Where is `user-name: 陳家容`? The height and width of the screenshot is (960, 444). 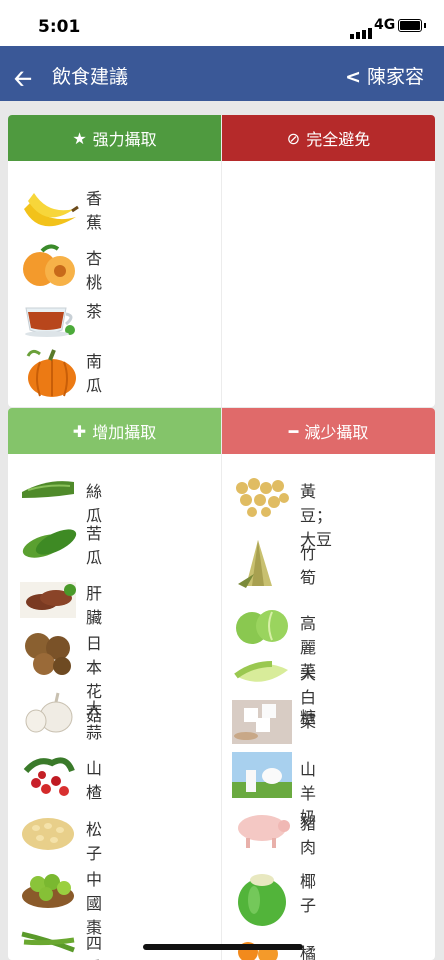 user-name: 陳家容 is located at coordinates (395, 77).